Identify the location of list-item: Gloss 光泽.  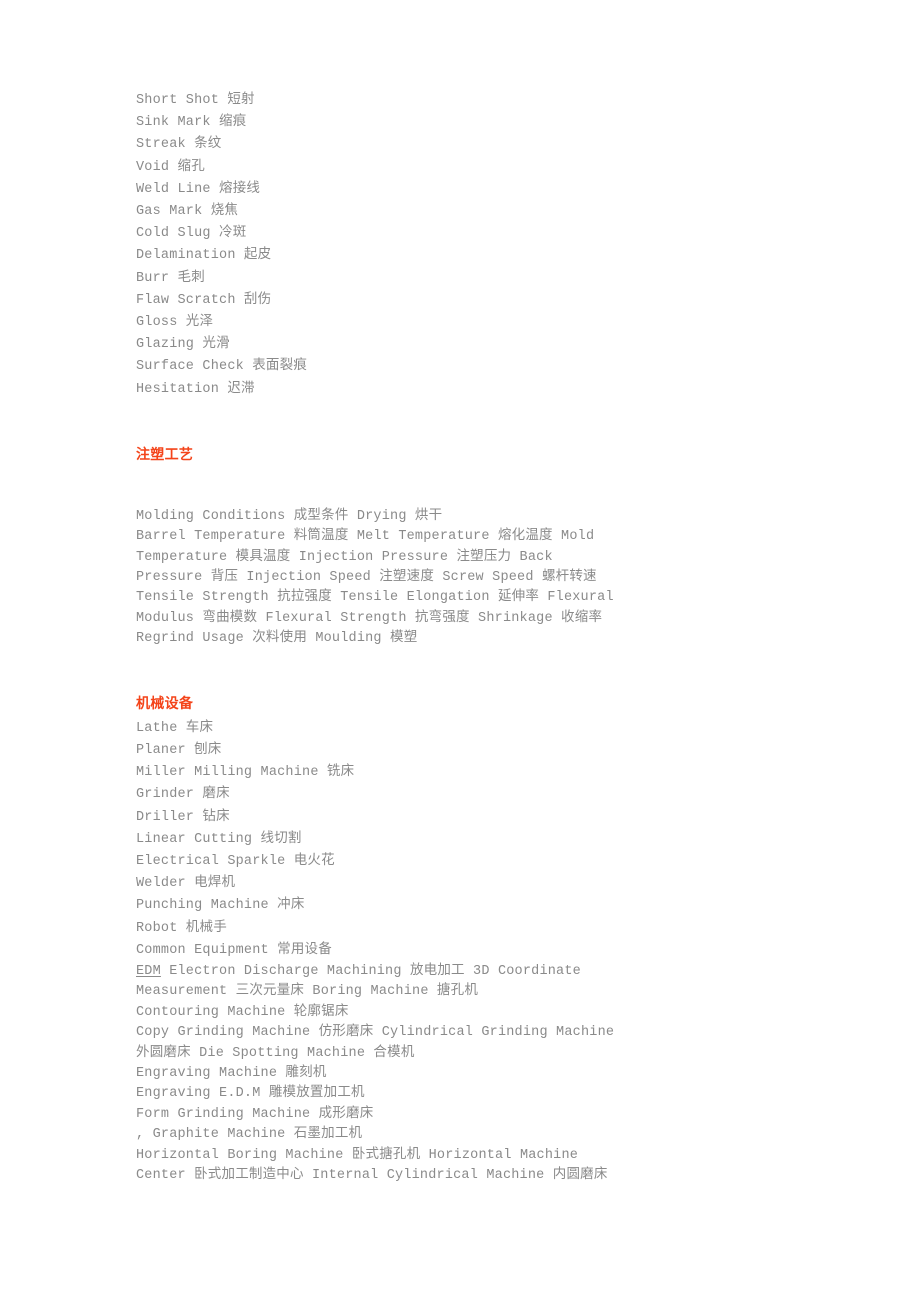
(175, 323).